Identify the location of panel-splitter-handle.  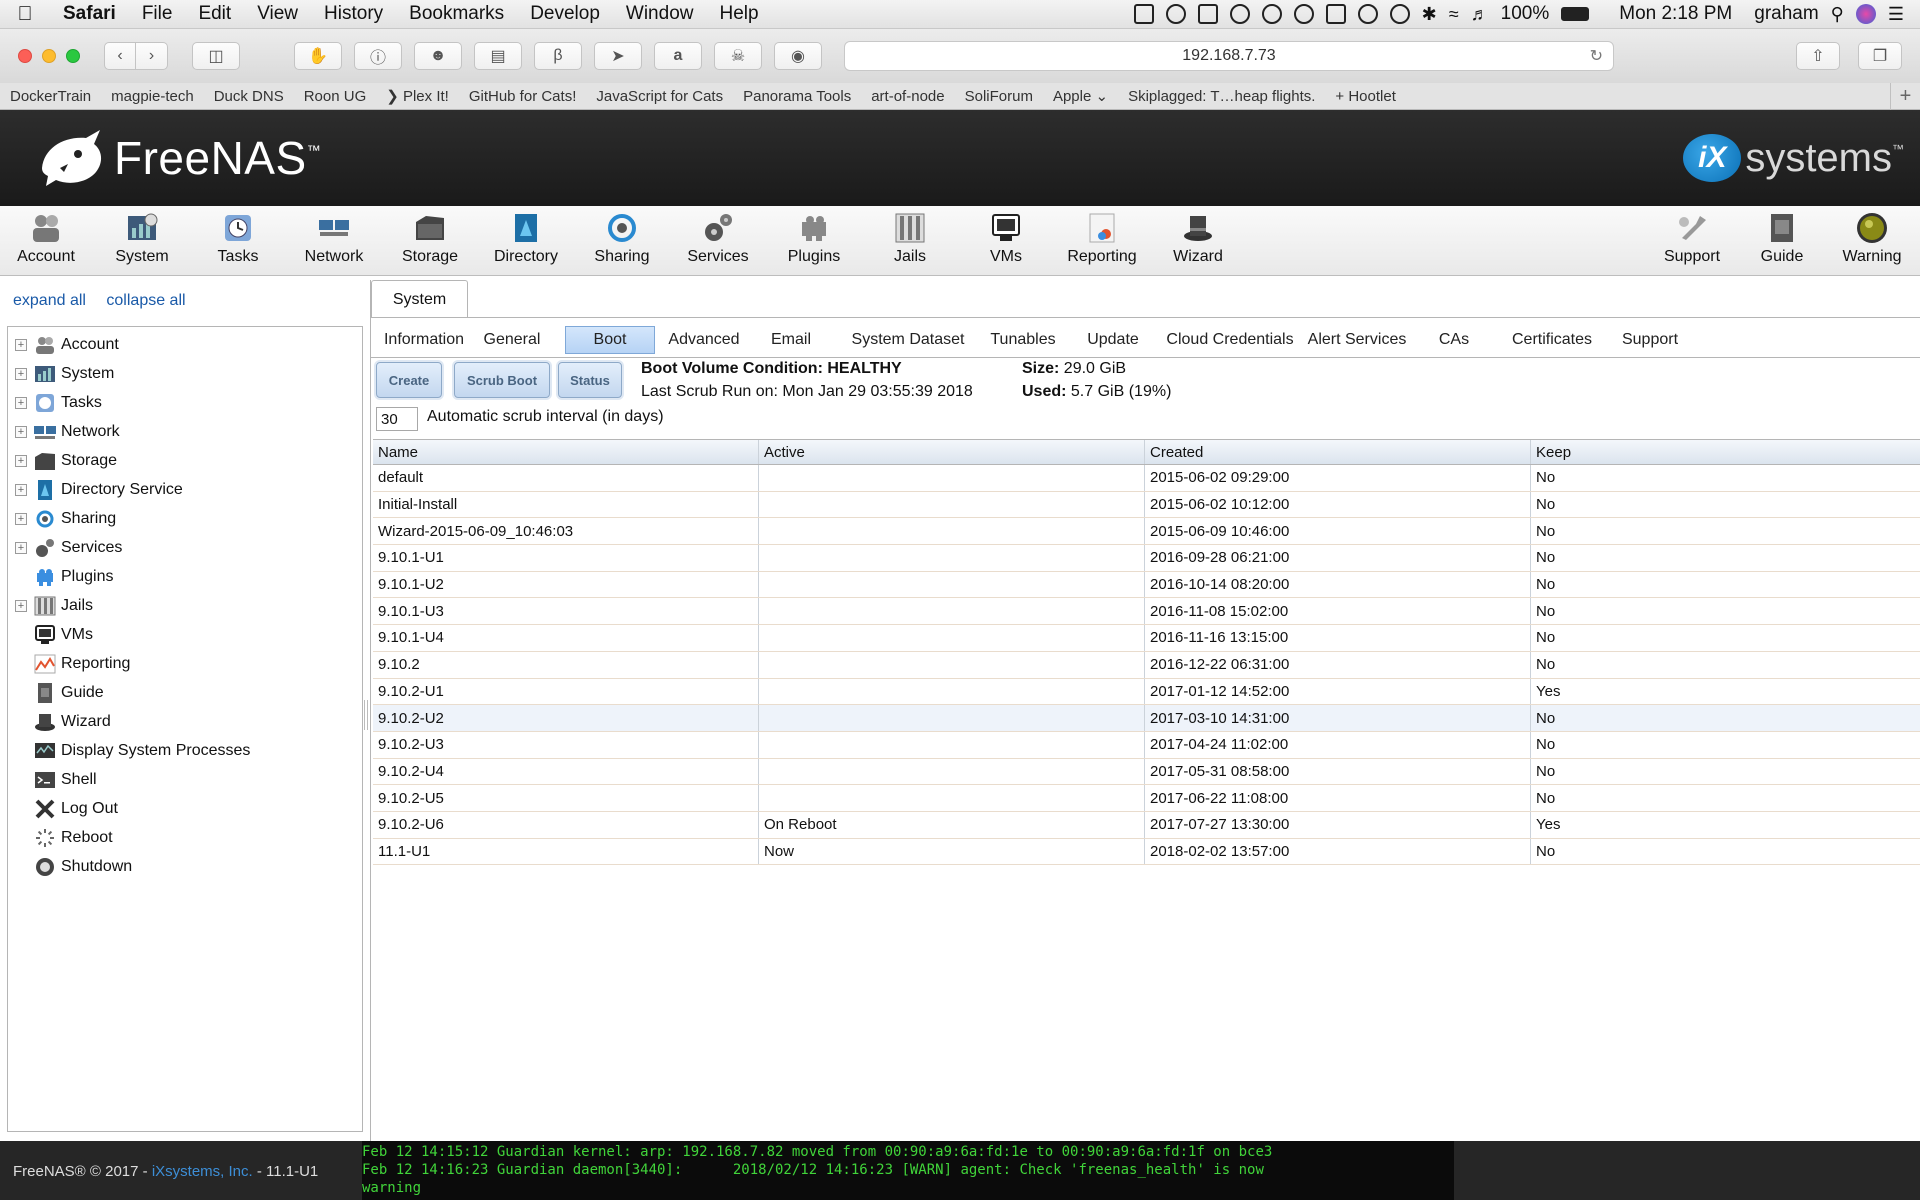
(366, 715).